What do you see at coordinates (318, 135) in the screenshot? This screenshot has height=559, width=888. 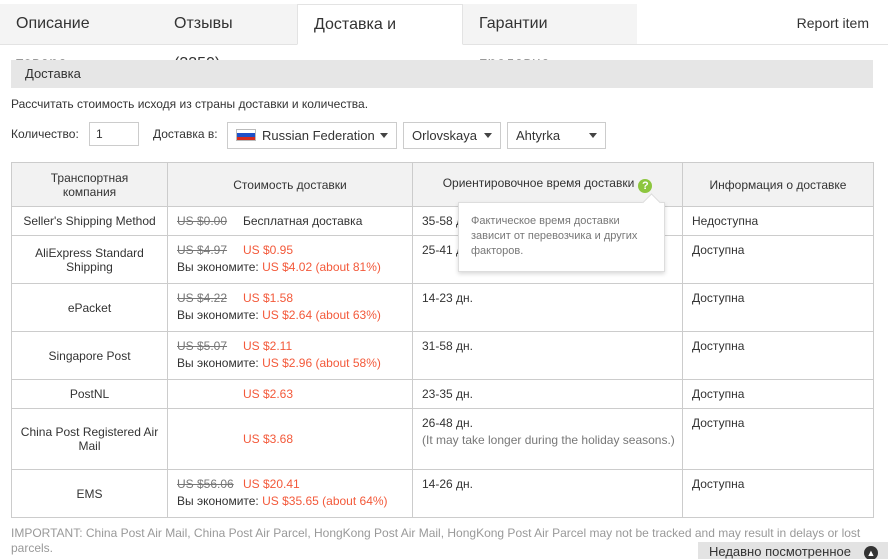 I see `country-value: Russian Federation` at bounding box center [318, 135].